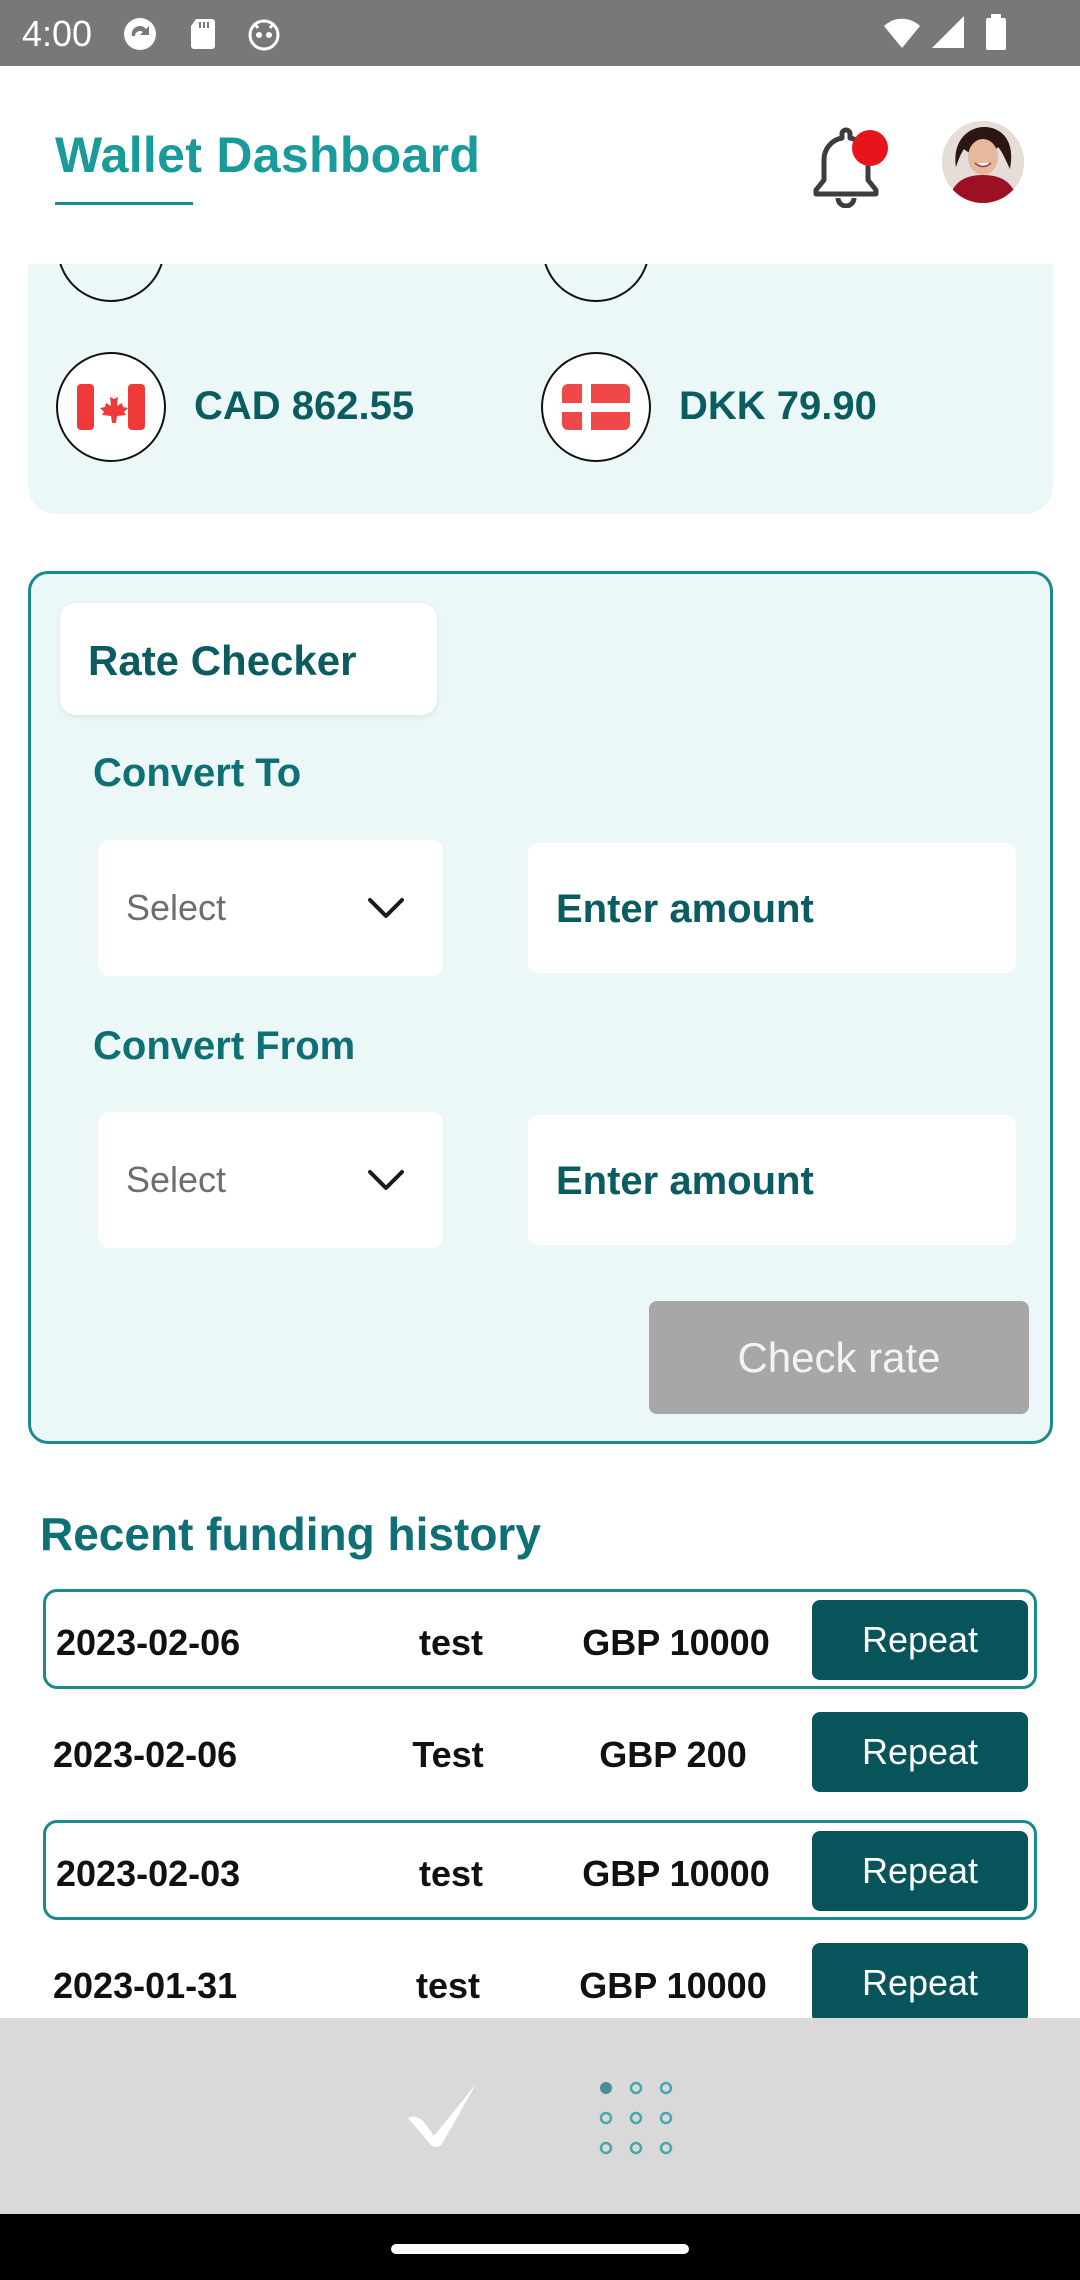  What do you see at coordinates (197, 773) in the screenshot?
I see `convert-to-label: Convert To` at bounding box center [197, 773].